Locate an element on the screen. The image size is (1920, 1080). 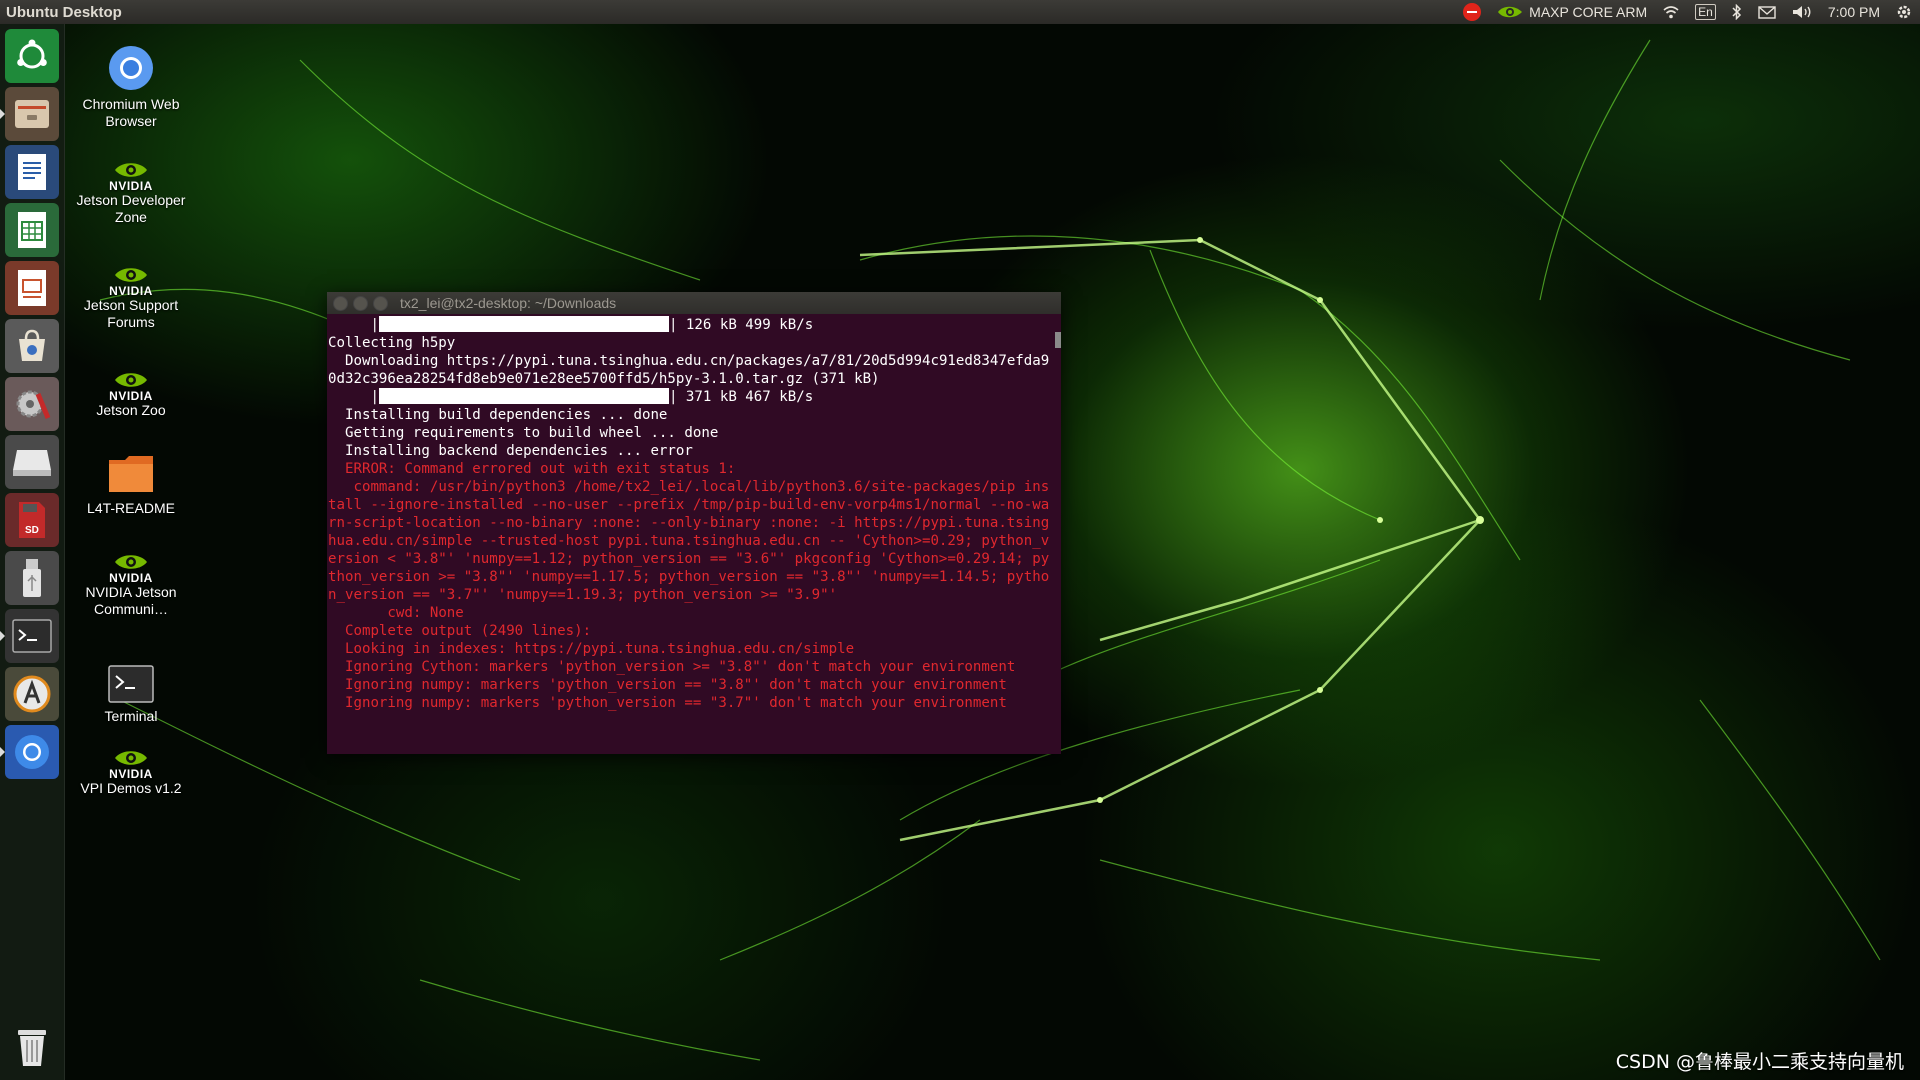
bluetooth-icon is located at coordinates (1736, 12).